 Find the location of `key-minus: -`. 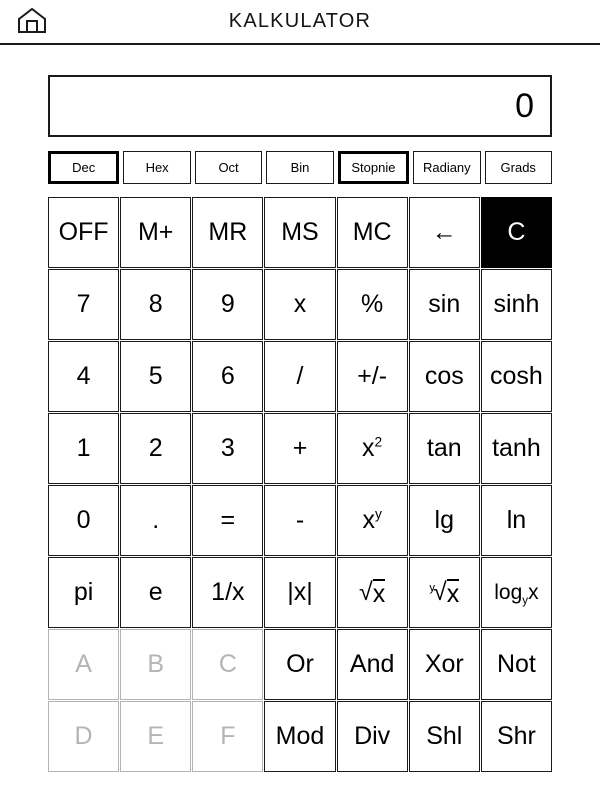

key-minus: - is located at coordinates (300, 520).